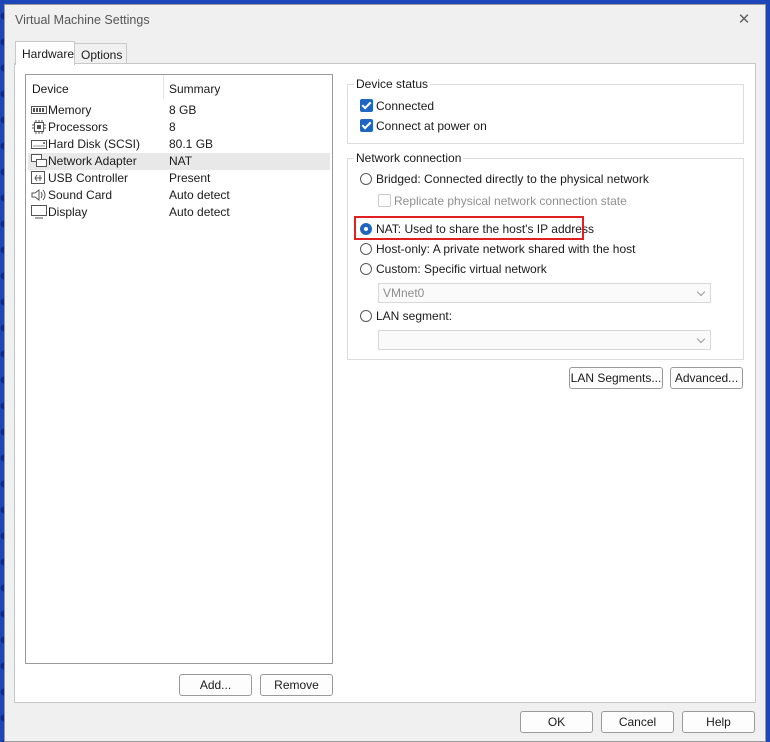 This screenshot has width=770, height=742. I want to click on device-name: Sound Card, so click(80, 195).